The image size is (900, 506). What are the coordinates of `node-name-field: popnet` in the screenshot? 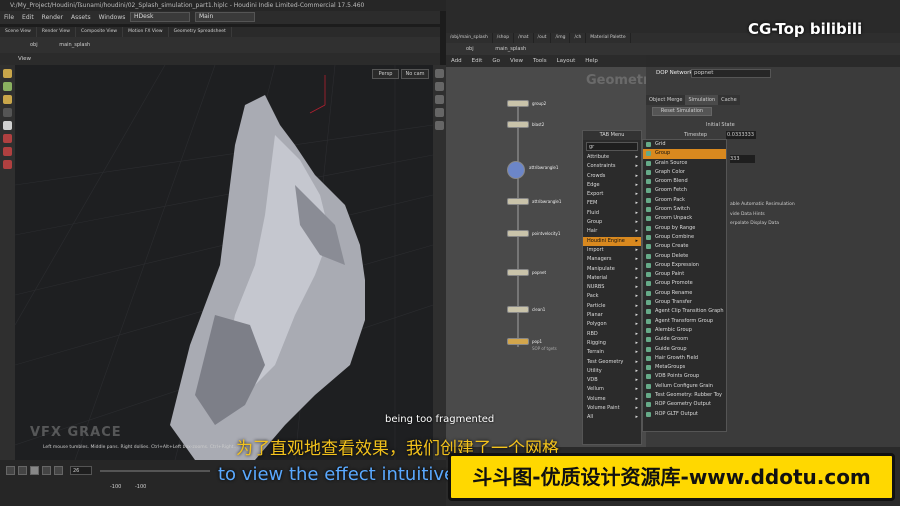 It's located at (731, 73).